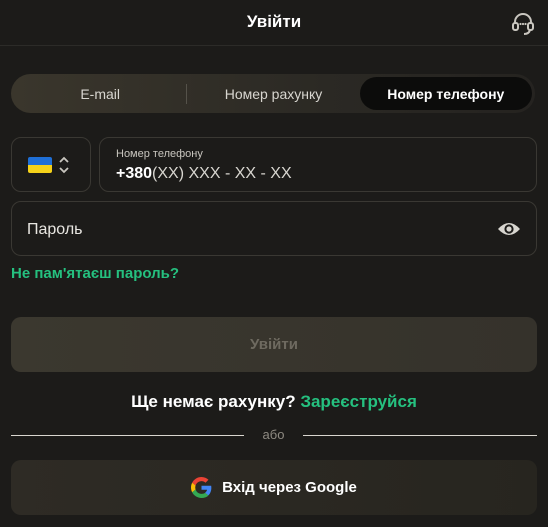 The width and height of the screenshot is (548, 527). I want to click on phone-prefix: +380, so click(134, 173).